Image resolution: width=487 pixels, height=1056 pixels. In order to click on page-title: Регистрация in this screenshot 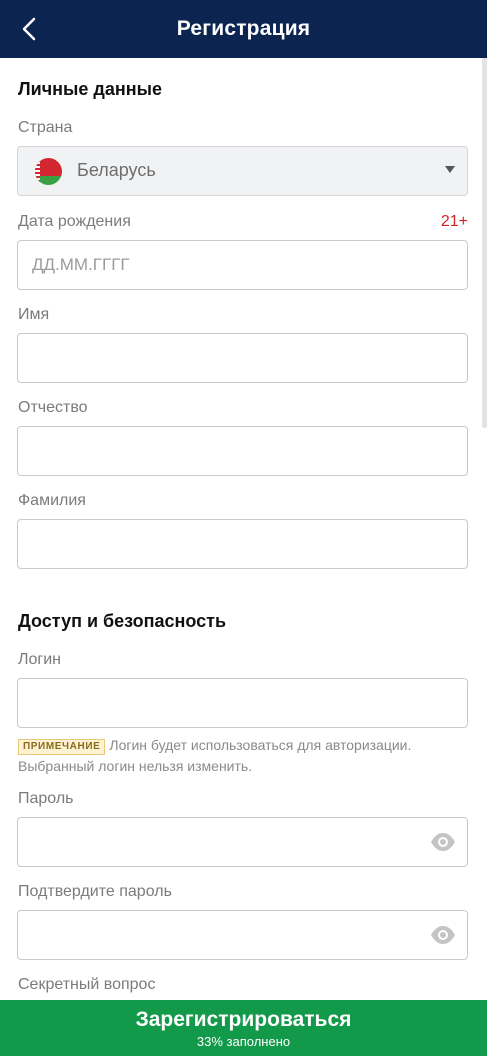, I will do `click(243, 28)`.